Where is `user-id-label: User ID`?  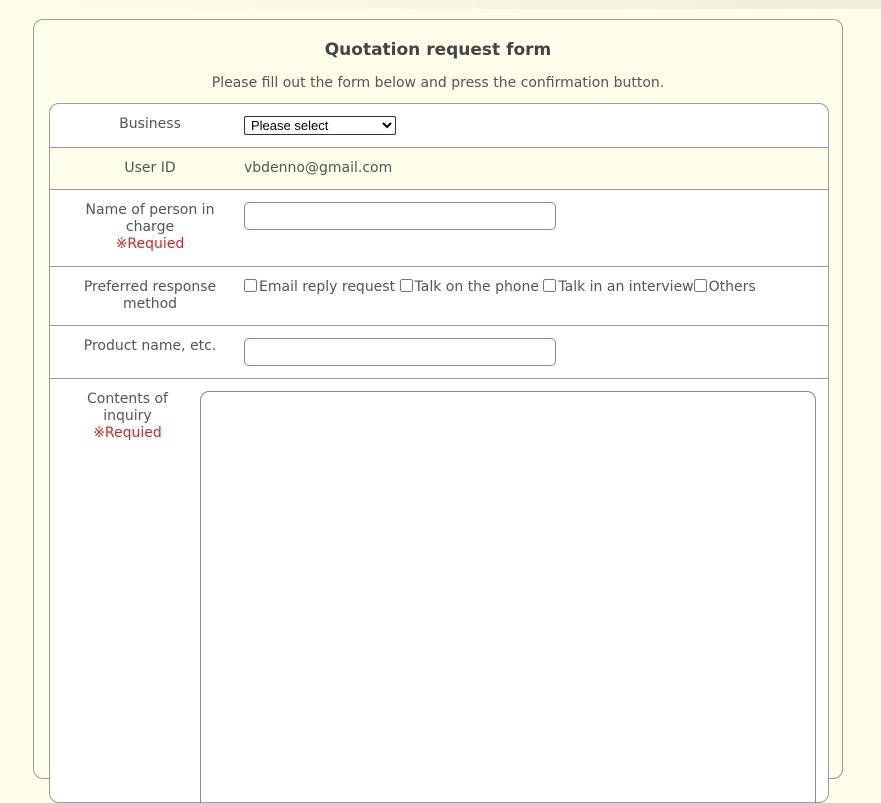
user-id-label: User ID is located at coordinates (150, 168).